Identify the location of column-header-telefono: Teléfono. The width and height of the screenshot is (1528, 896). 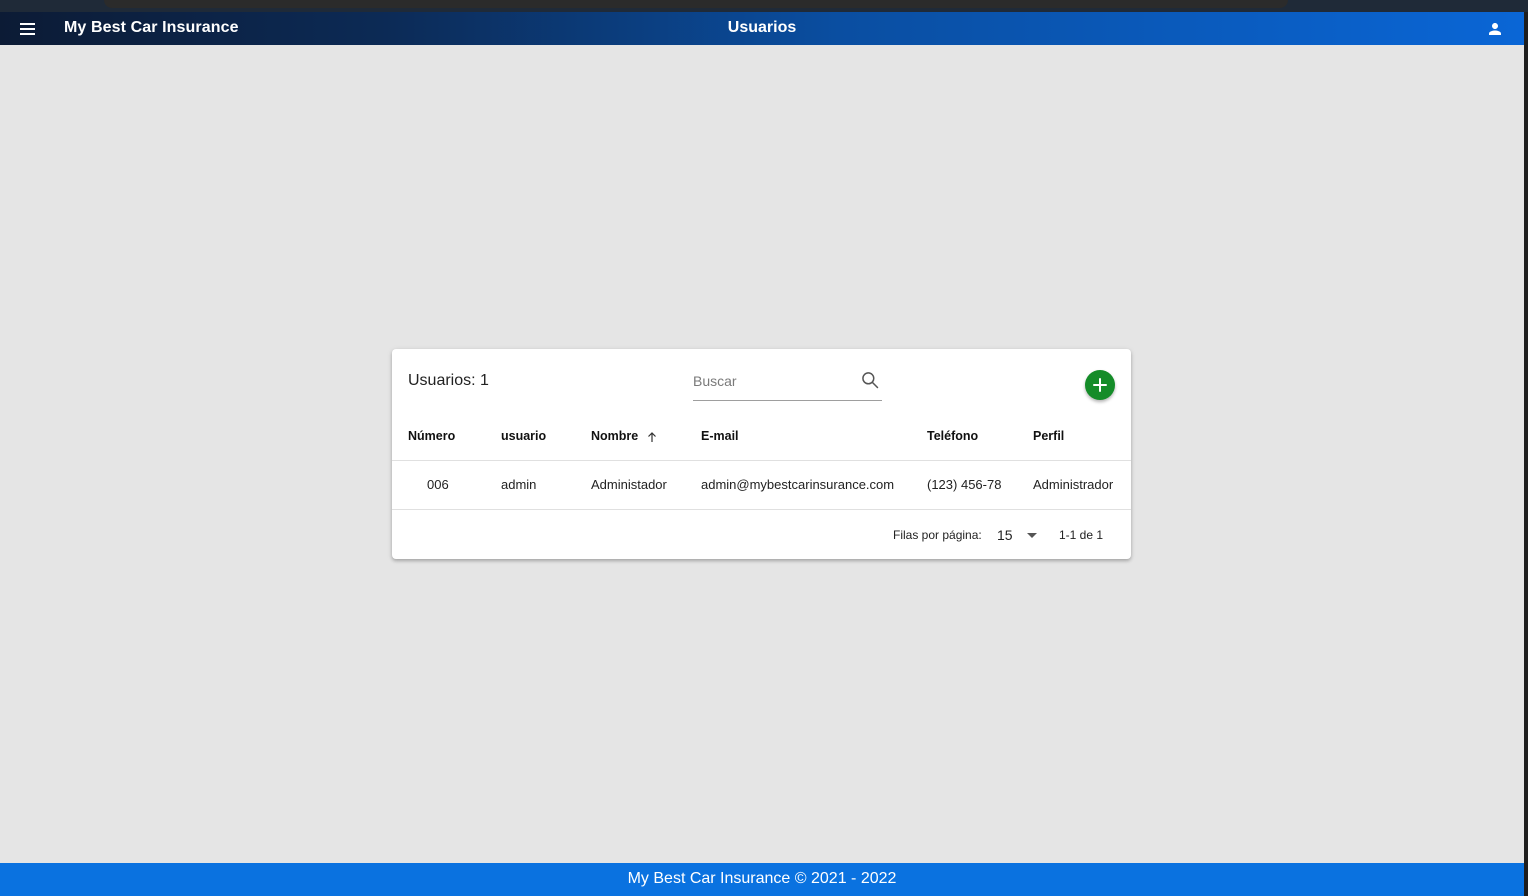
(952, 436).